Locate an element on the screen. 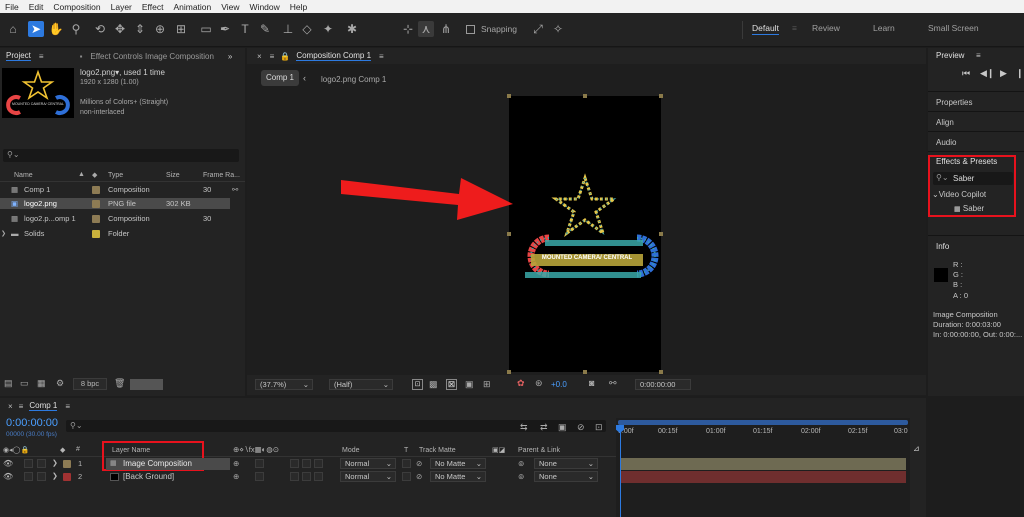 This screenshot has width=1024, height=517. layer-track-bar is located at coordinates (763, 464).